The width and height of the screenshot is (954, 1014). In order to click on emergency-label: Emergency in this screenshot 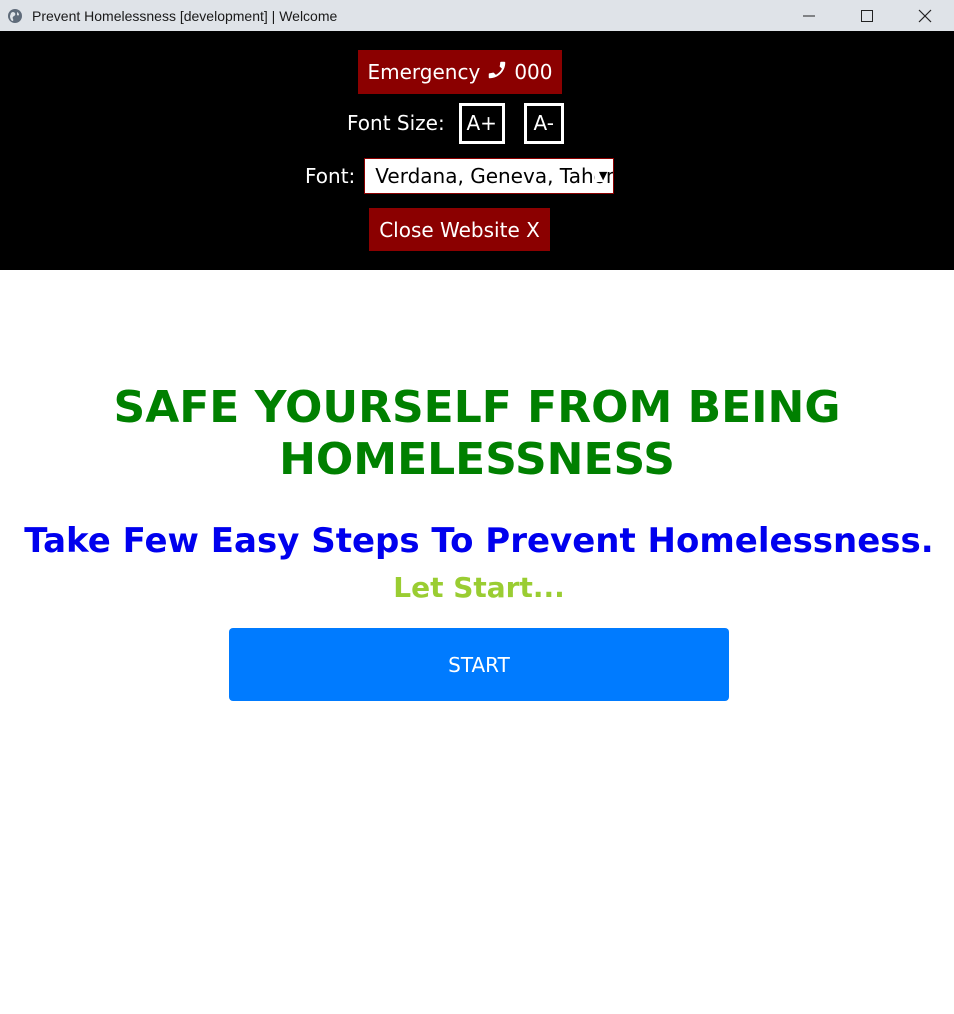, I will do `click(424, 72)`.